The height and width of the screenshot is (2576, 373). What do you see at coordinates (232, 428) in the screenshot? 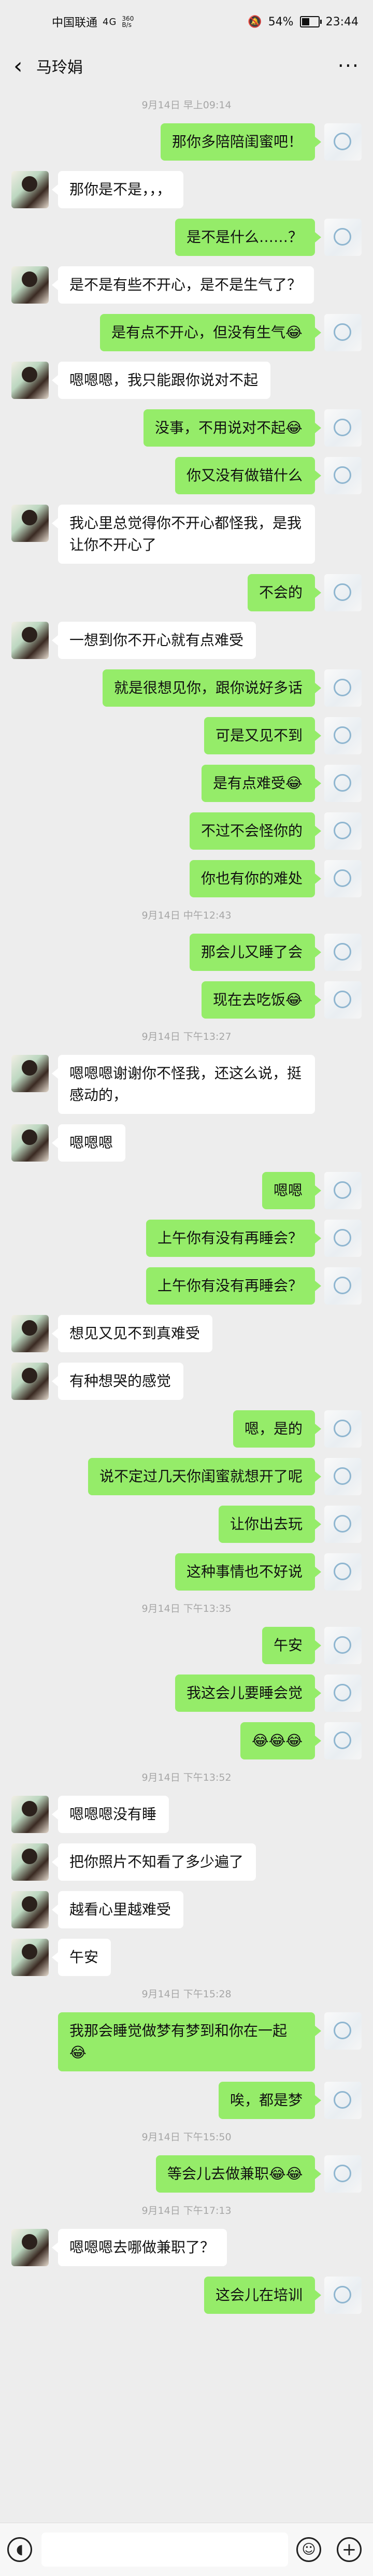
I see `sent-message-bubble: 没事，不用说对不起😂` at bounding box center [232, 428].